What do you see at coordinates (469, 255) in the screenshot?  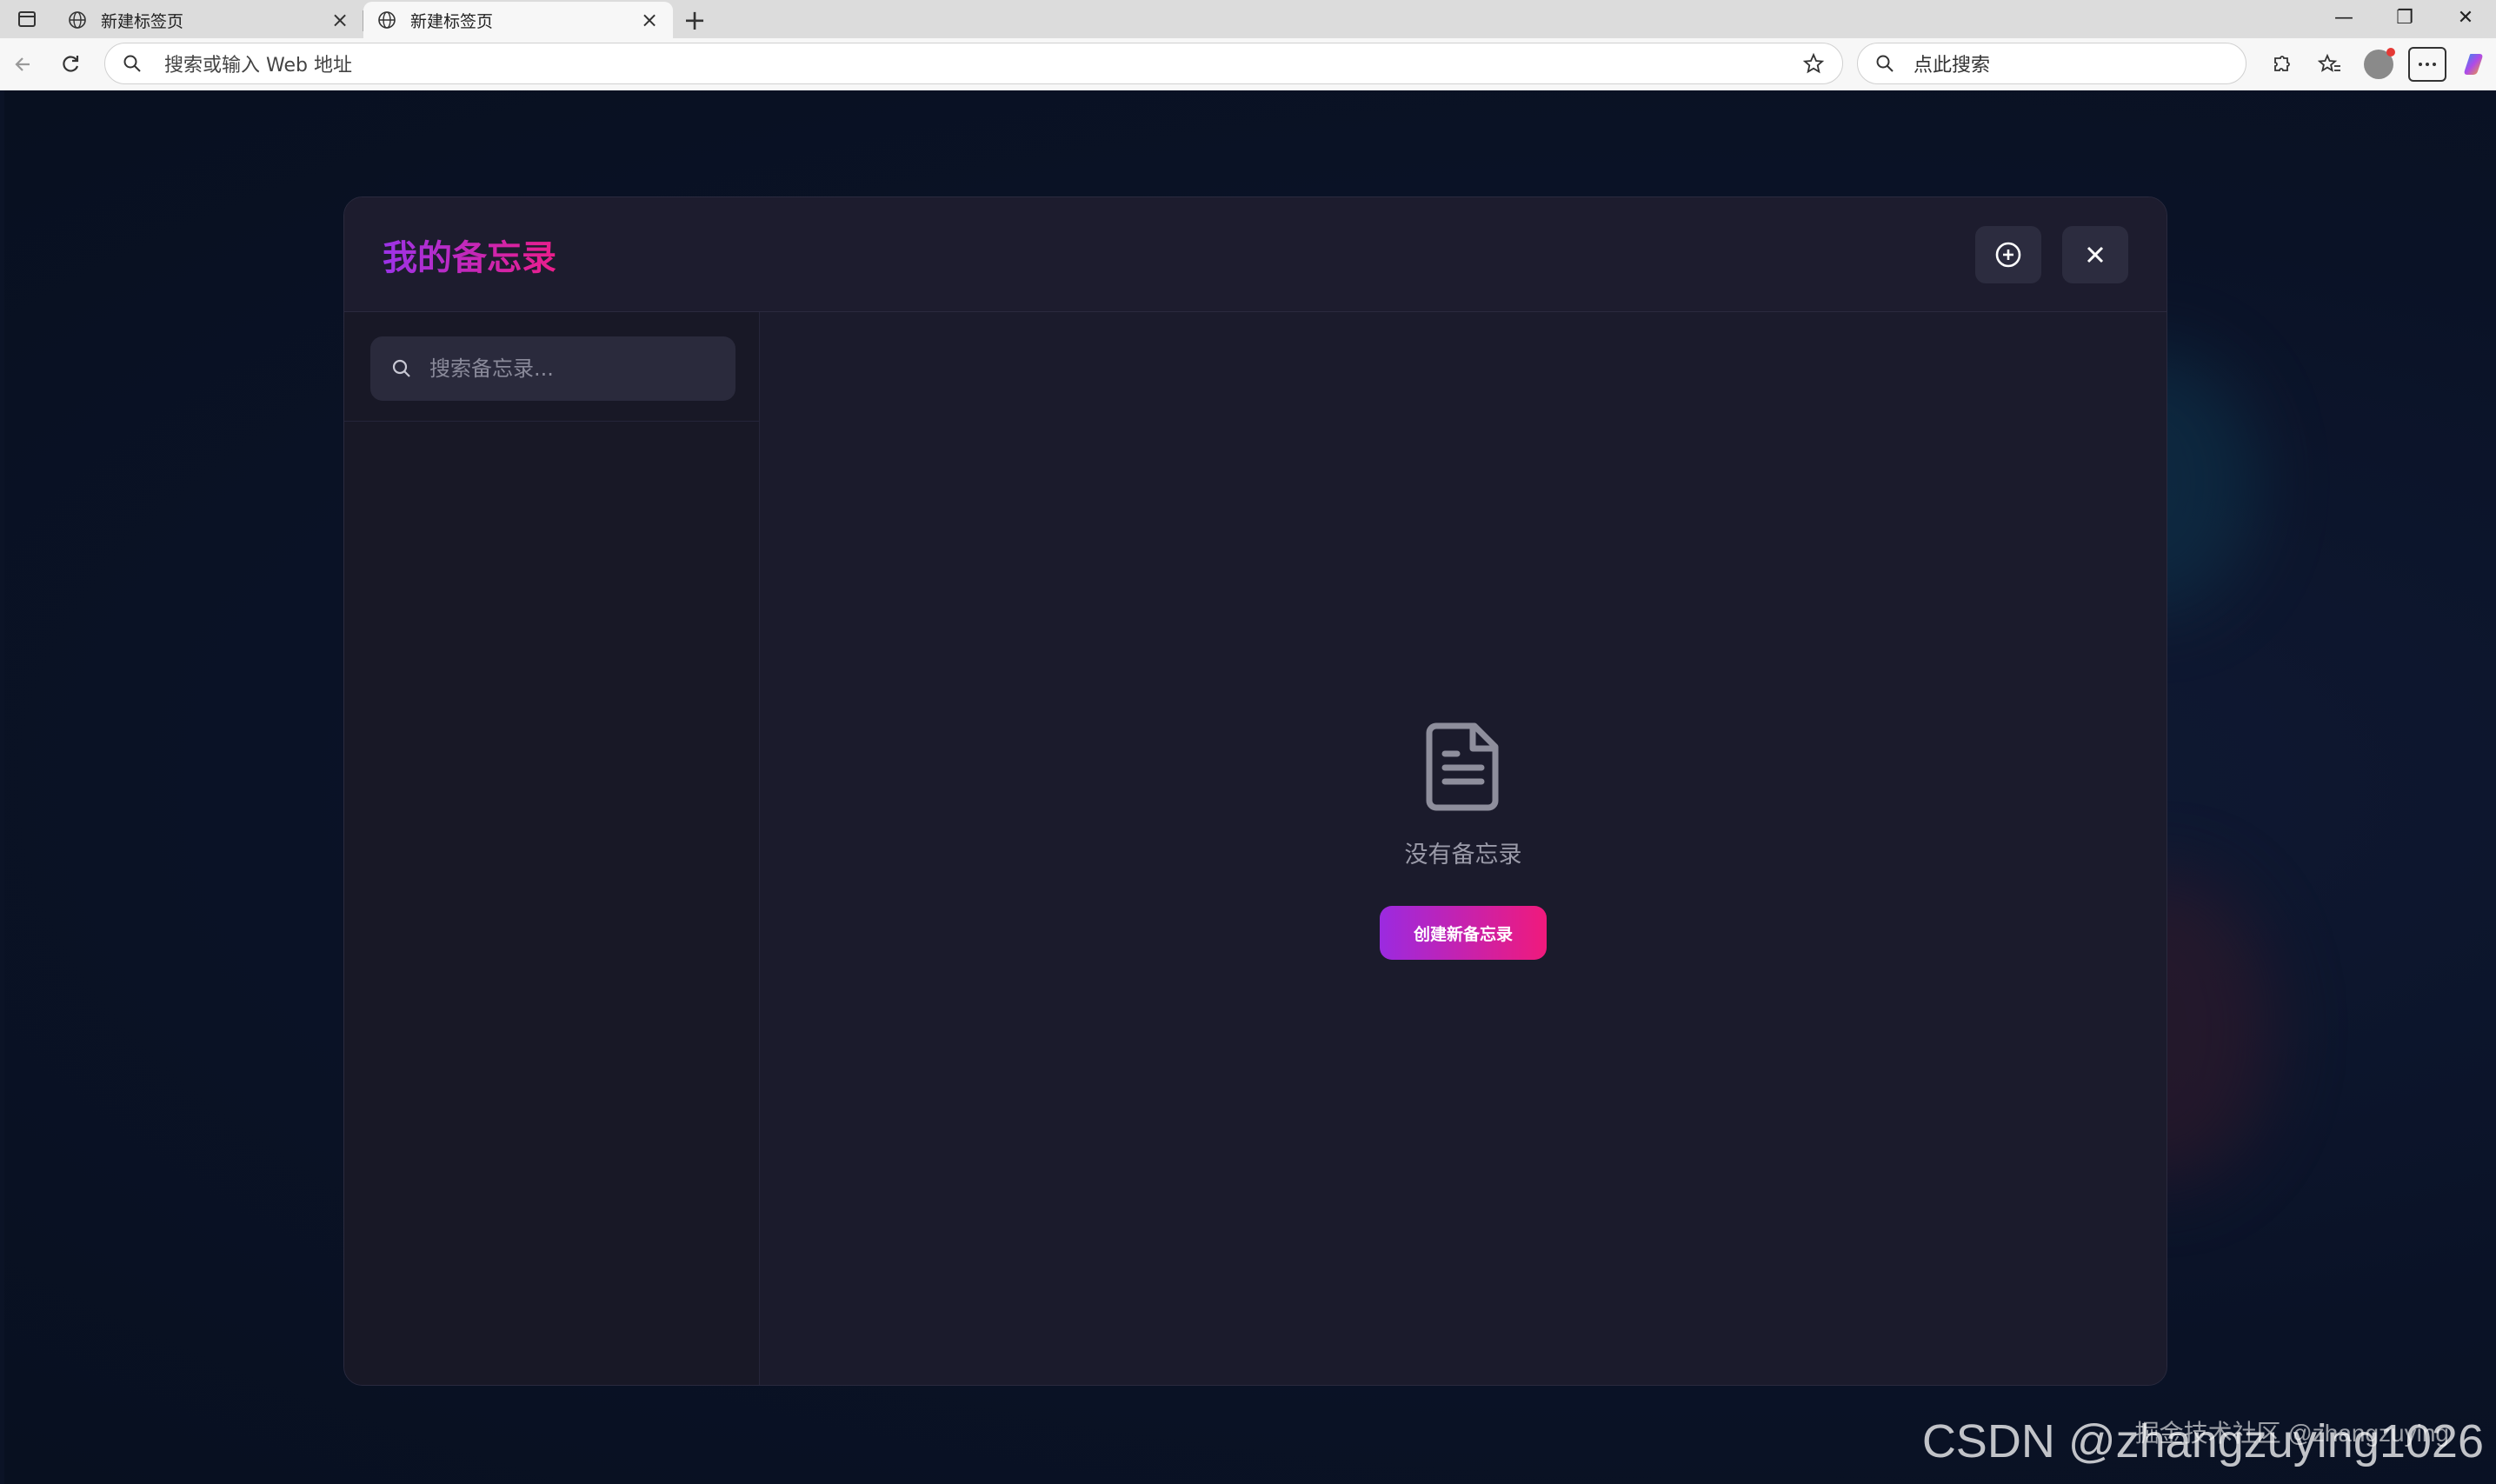 I see `modal-title: 我的备忘录` at bounding box center [469, 255].